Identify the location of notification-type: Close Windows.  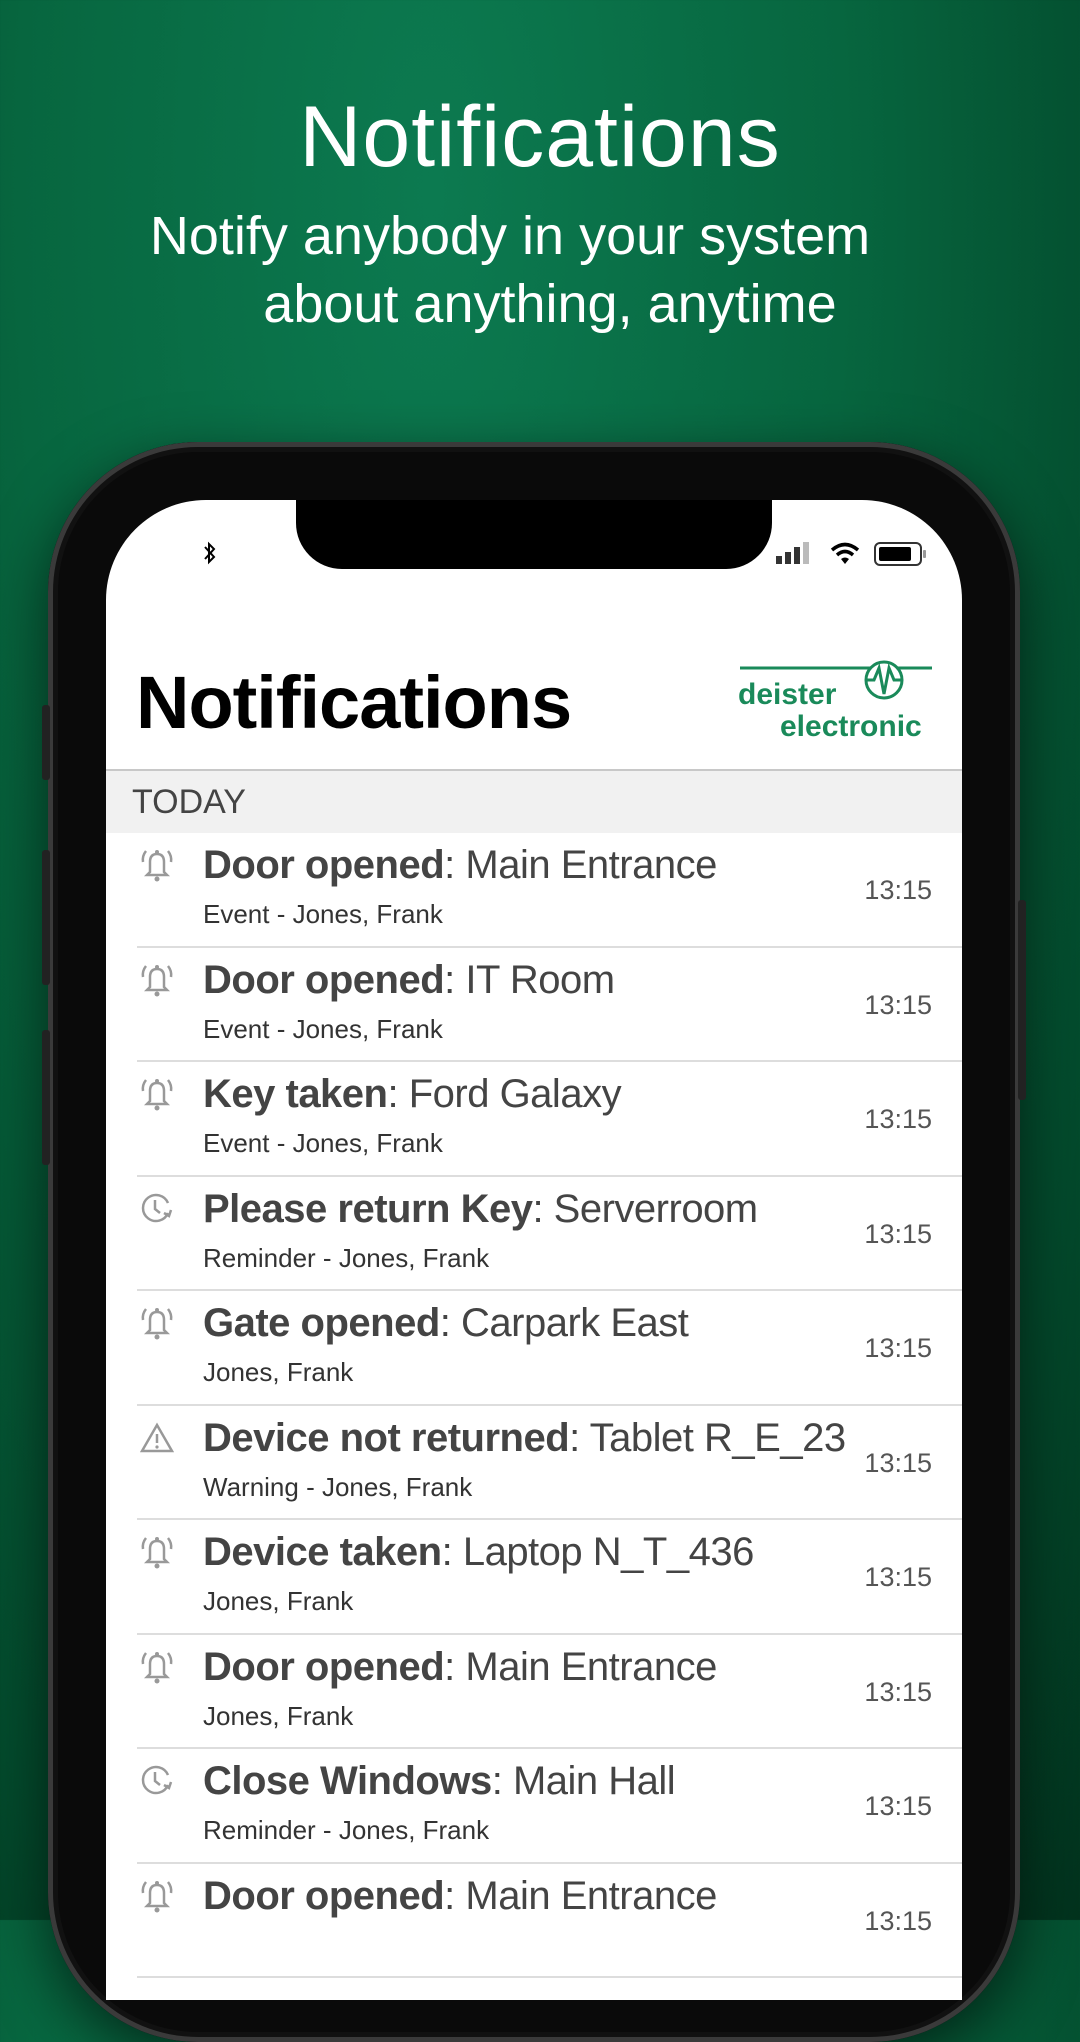
(347, 1781).